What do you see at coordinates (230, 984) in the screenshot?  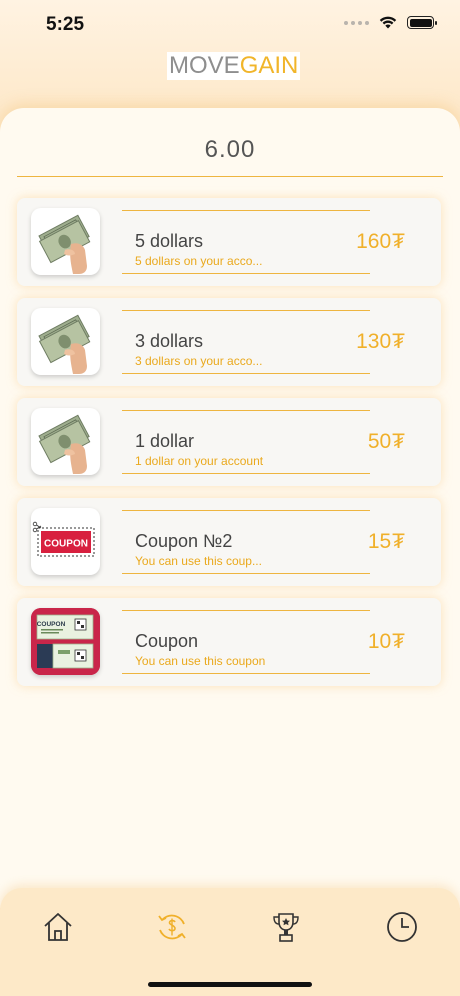 I see `home-indicator` at bounding box center [230, 984].